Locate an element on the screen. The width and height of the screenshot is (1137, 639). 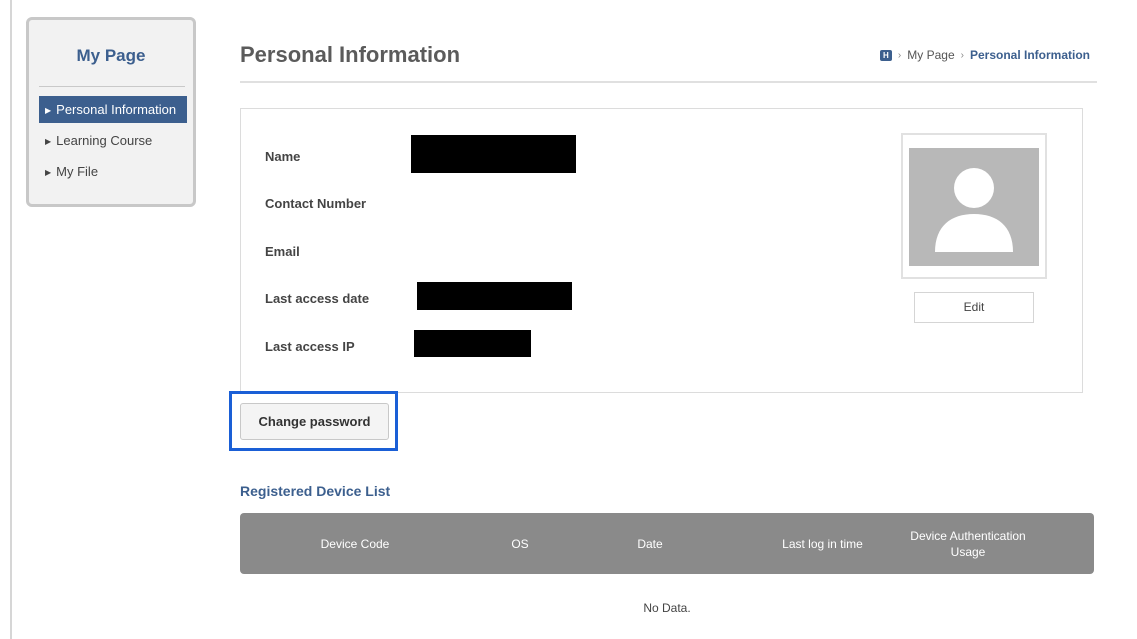
email-label: Email is located at coordinates (282, 251).